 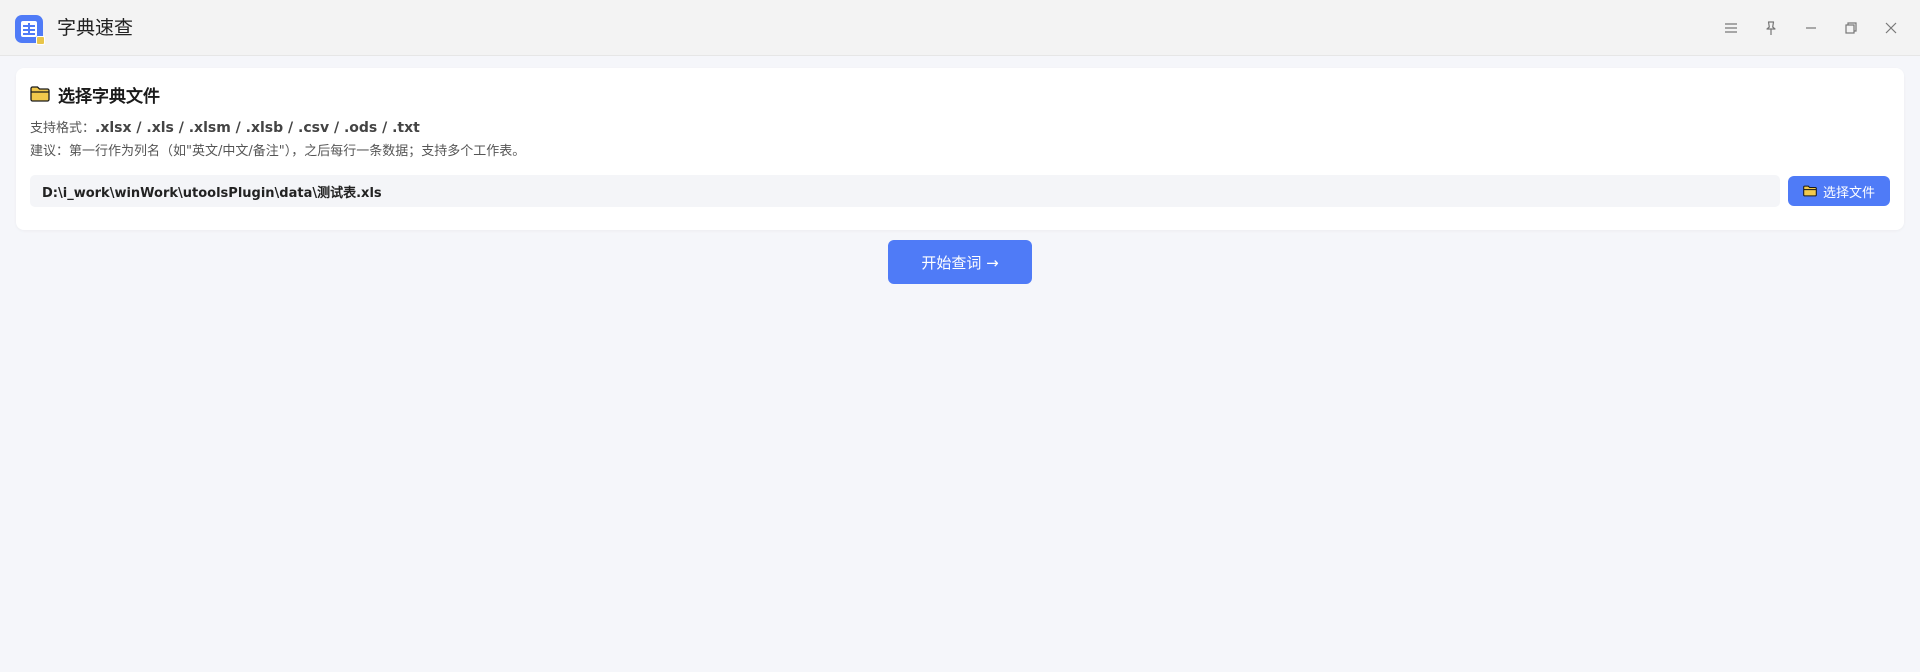 What do you see at coordinates (905, 191) in the screenshot?
I see `file-path-input` at bounding box center [905, 191].